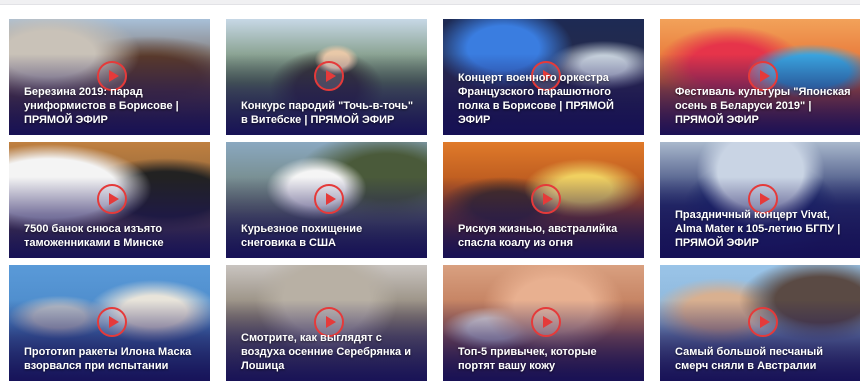 The width and height of the screenshot is (860, 381). I want to click on video-title: Курьезное похищение снеговика в США, so click(329, 236).